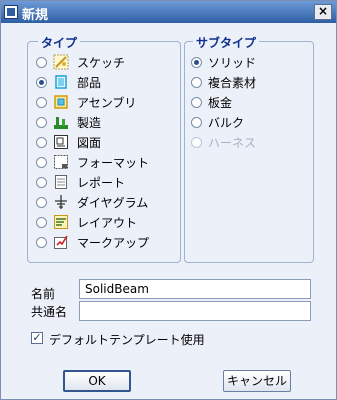  Describe the element at coordinates (323, 12) in the screenshot. I see `close-button: ×` at that location.